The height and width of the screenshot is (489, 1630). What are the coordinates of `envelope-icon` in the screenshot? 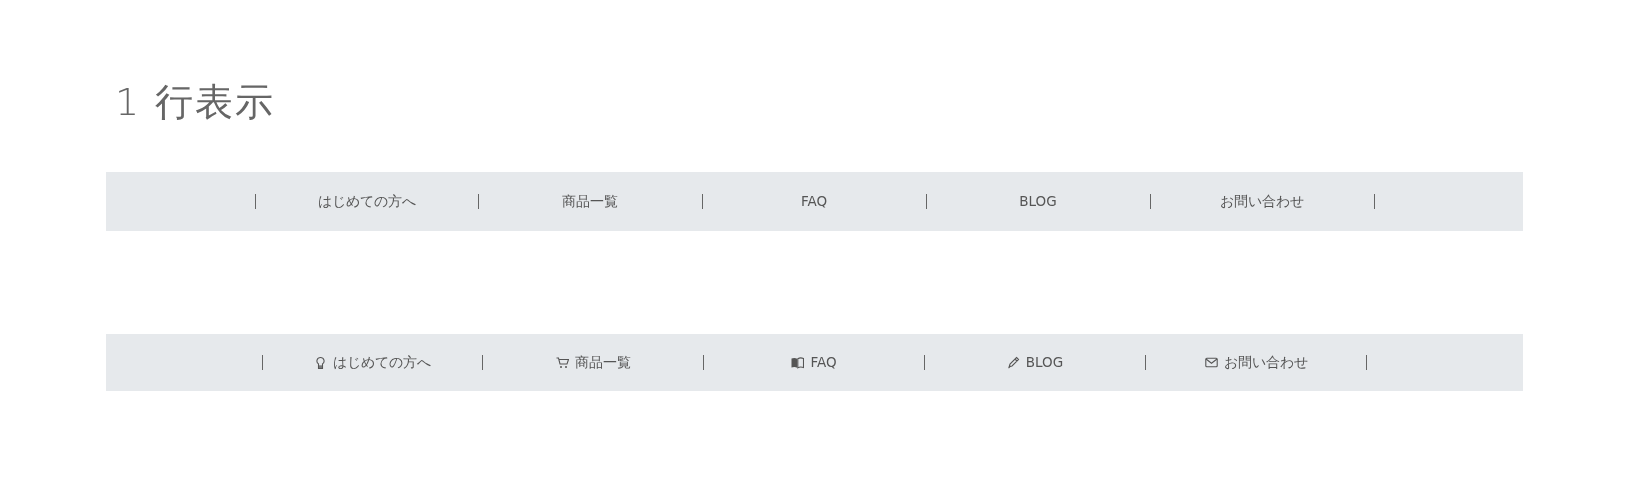 It's located at (1211, 362).